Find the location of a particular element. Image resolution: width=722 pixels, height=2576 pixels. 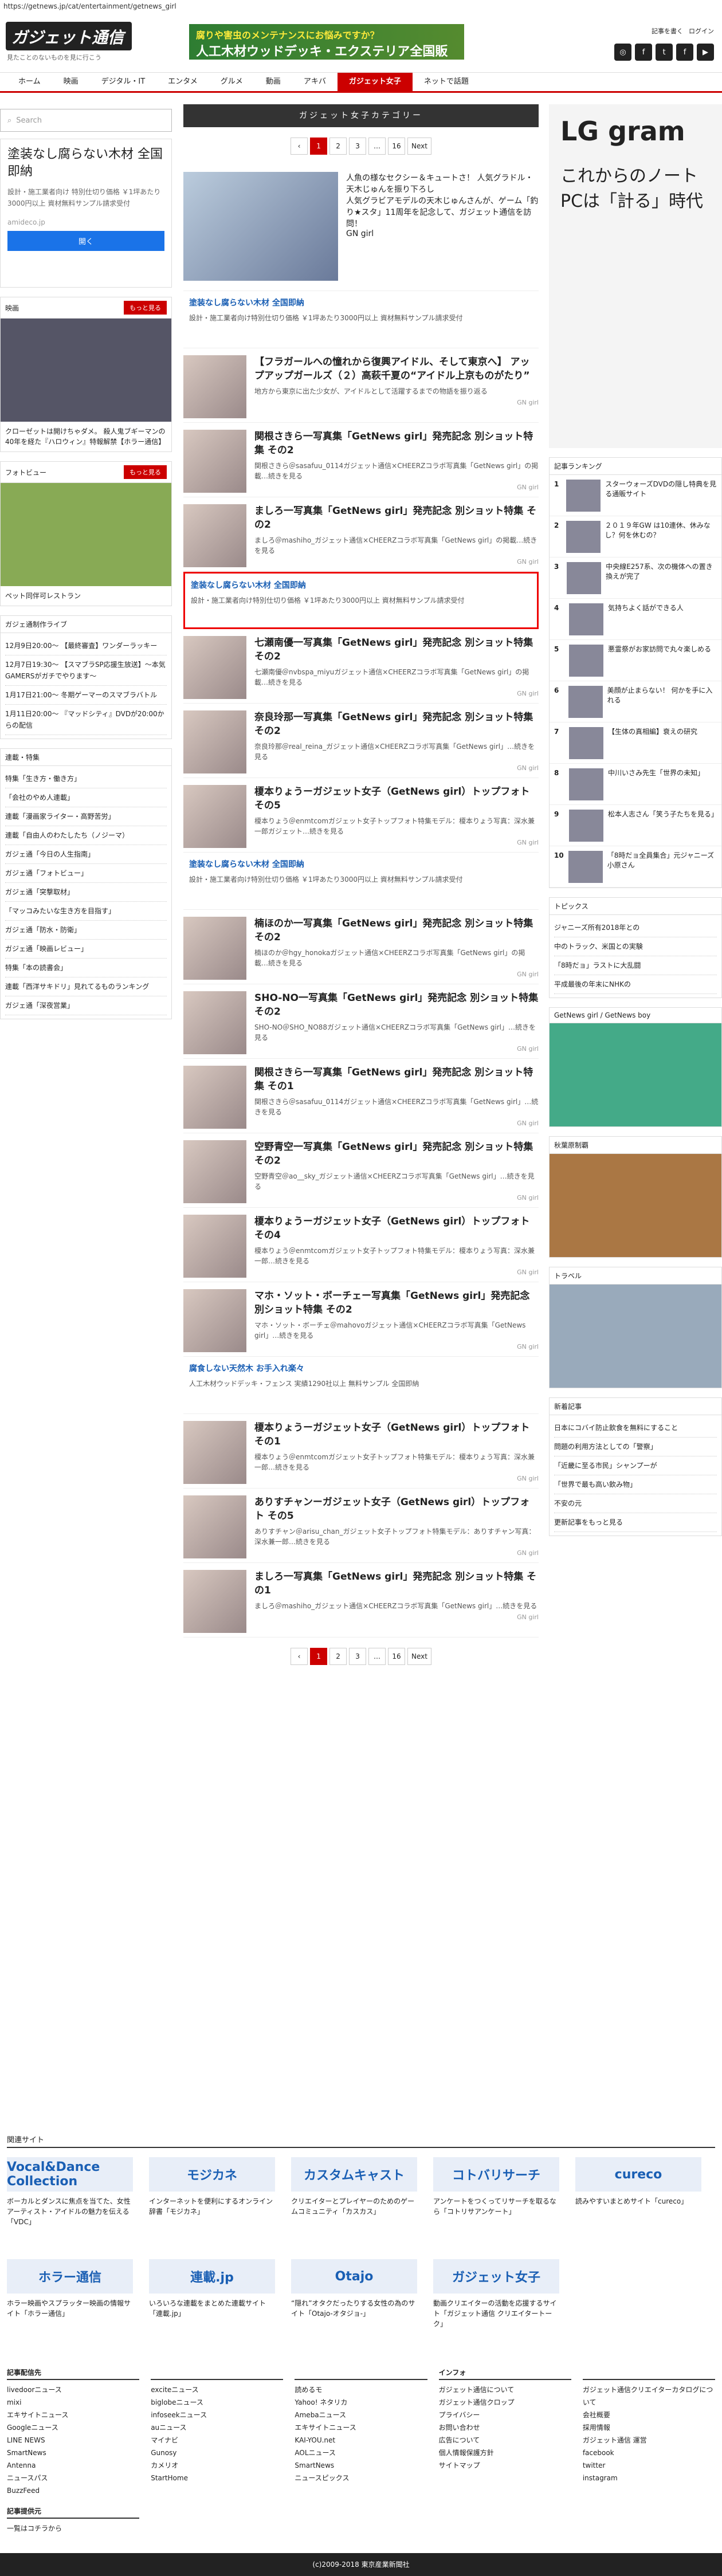

rank-title: 美顔が止まらない！ 何かを手に入れる is located at coordinates (662, 702).